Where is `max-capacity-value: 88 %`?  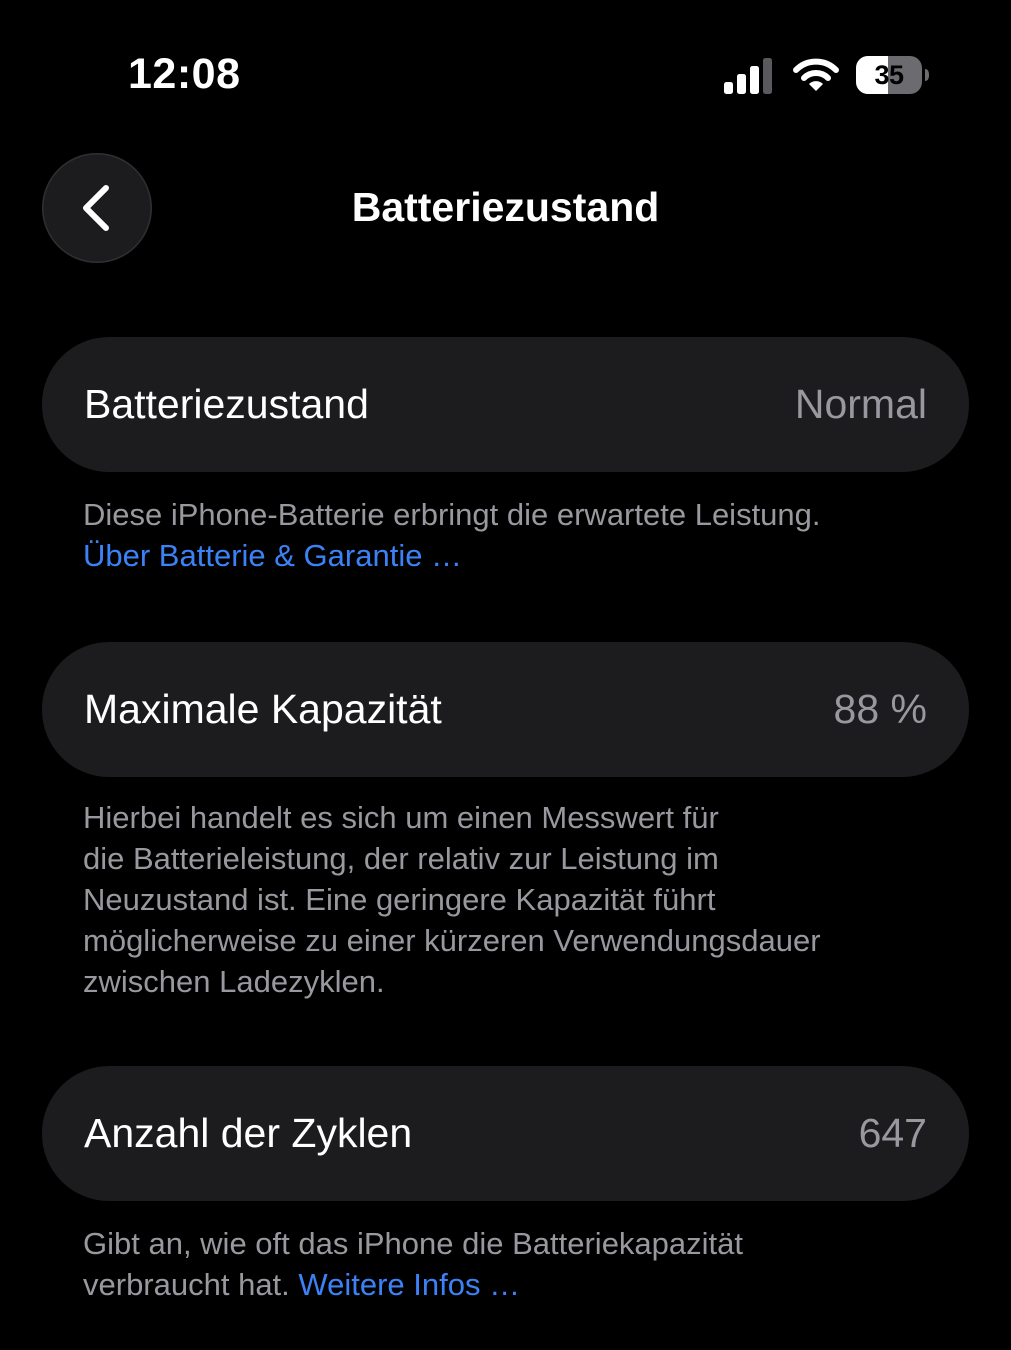 max-capacity-value: 88 % is located at coordinates (880, 709).